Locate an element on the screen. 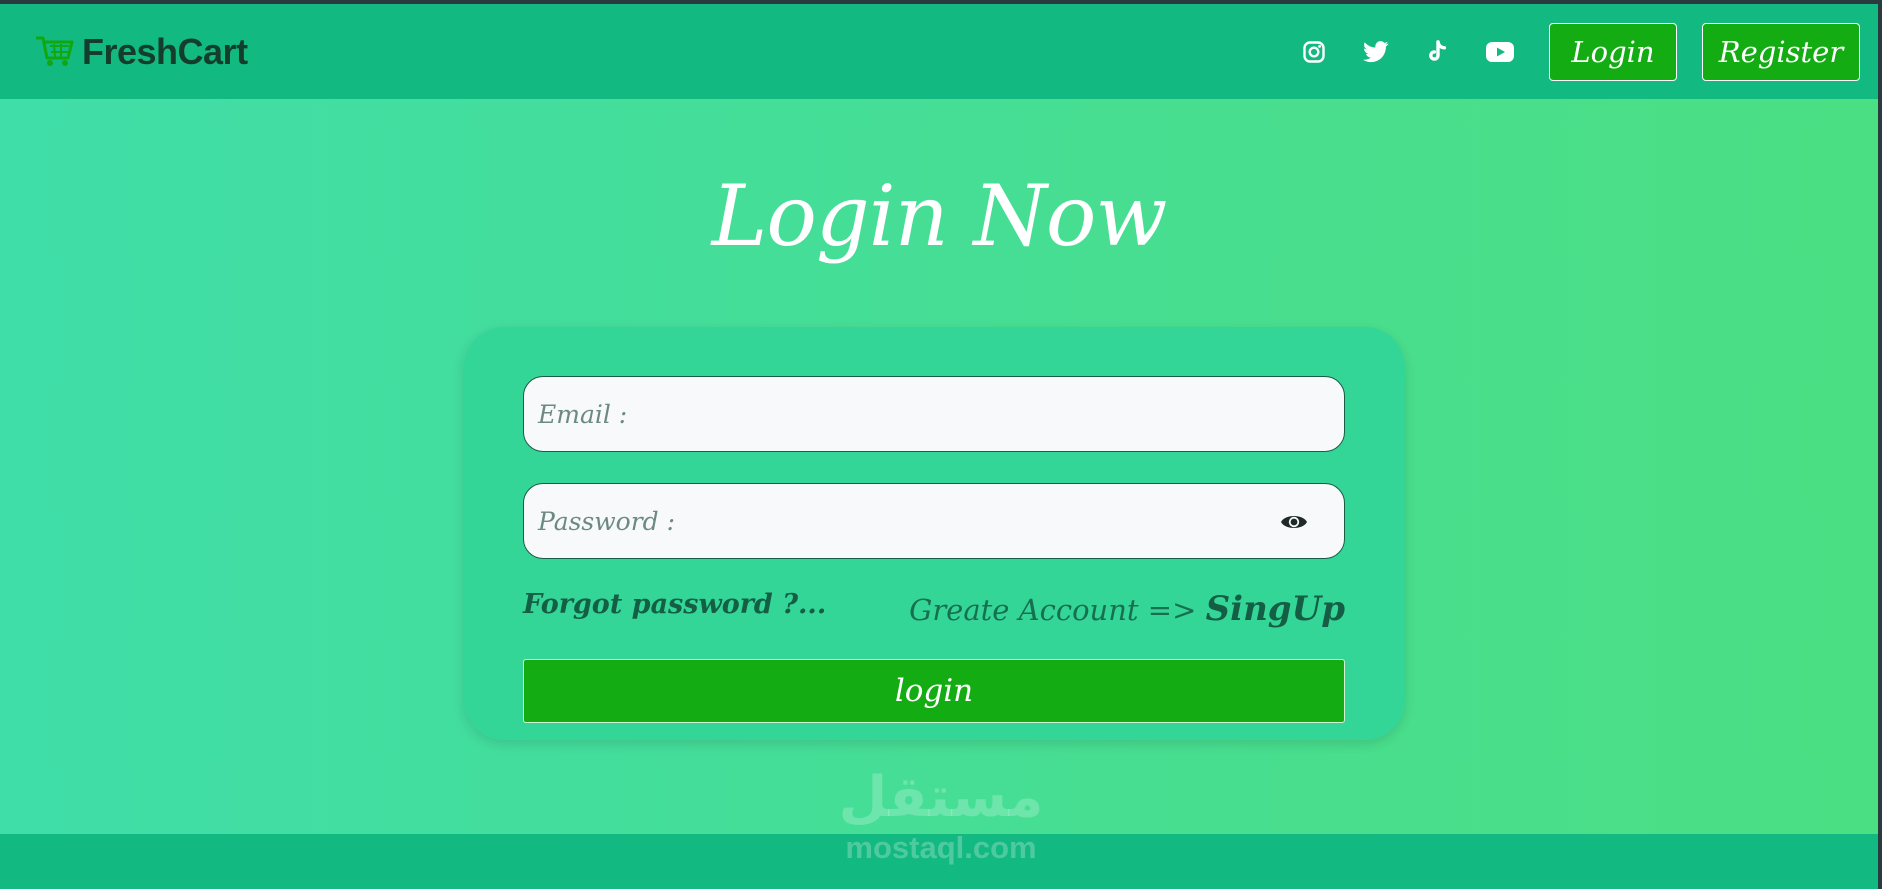 This screenshot has width=1882, height=889. create-account-label: Greate Account => is located at coordinates (1053, 610).